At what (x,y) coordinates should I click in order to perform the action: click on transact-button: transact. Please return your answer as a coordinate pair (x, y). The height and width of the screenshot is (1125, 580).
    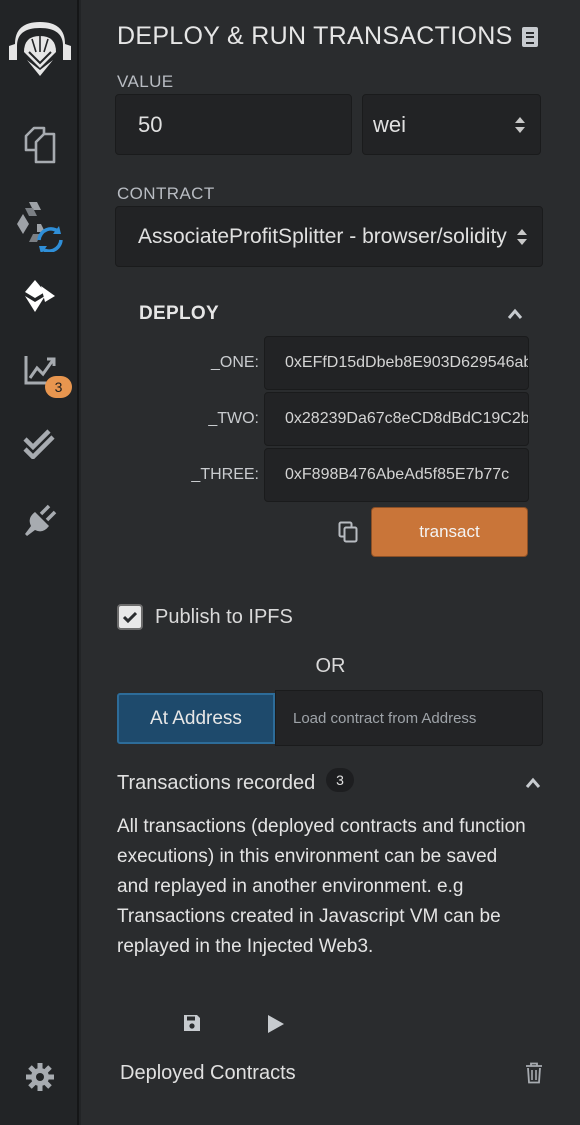
    Looking at the image, I should click on (449, 532).